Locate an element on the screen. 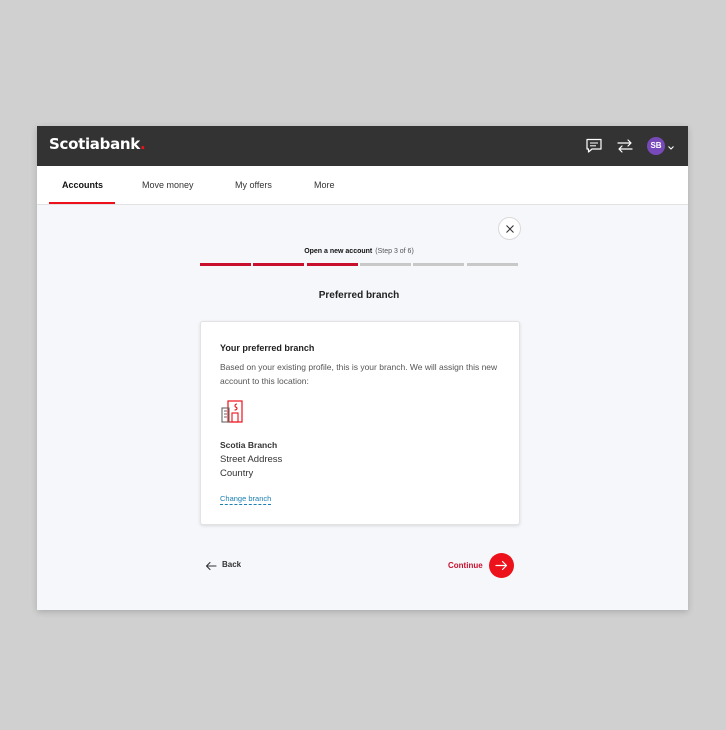 The width and height of the screenshot is (726, 730). arrow-left-icon is located at coordinates (211, 566).